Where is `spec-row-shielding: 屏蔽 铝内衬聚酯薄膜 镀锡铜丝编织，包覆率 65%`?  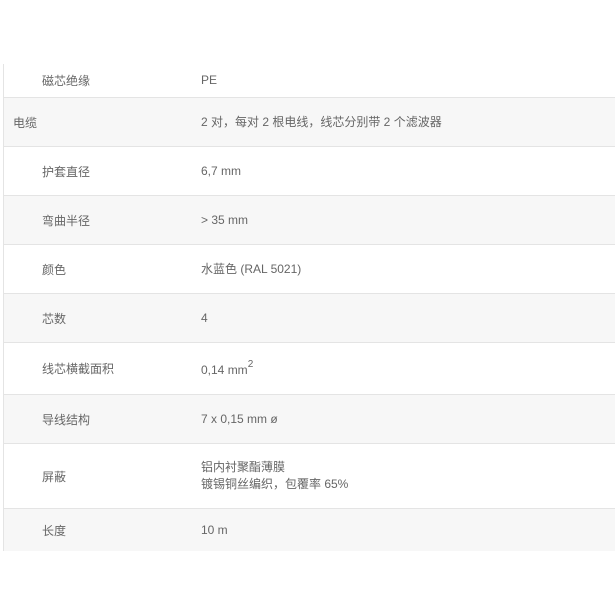
spec-row-shielding: 屏蔽 铝内衬聚酯薄膜 镀锡铜丝编织，包覆率 65% is located at coordinates (309, 476).